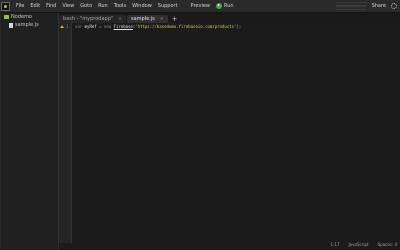  What do you see at coordinates (21, 17) in the screenshot?
I see `project-folder-label: Nodemo` at bounding box center [21, 17].